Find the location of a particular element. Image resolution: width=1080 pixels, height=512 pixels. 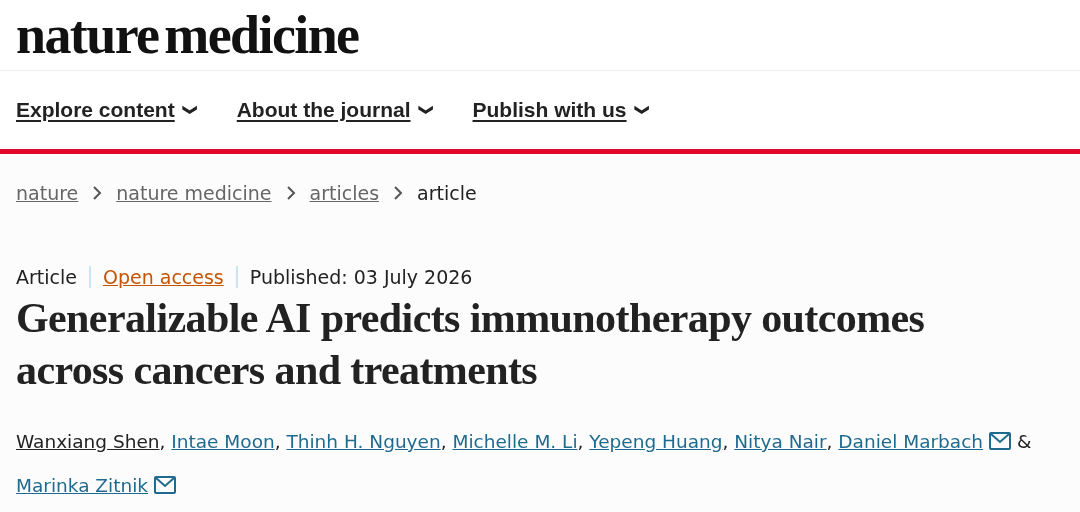

open-access-link: Open access is located at coordinates (162, 277).